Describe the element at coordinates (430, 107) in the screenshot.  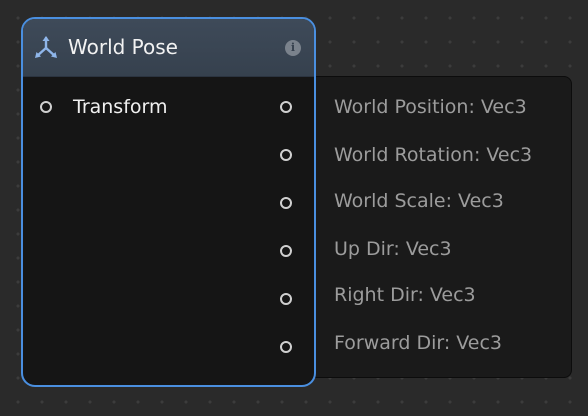
I see `output-label-world-position: World Position: Vec3` at that location.